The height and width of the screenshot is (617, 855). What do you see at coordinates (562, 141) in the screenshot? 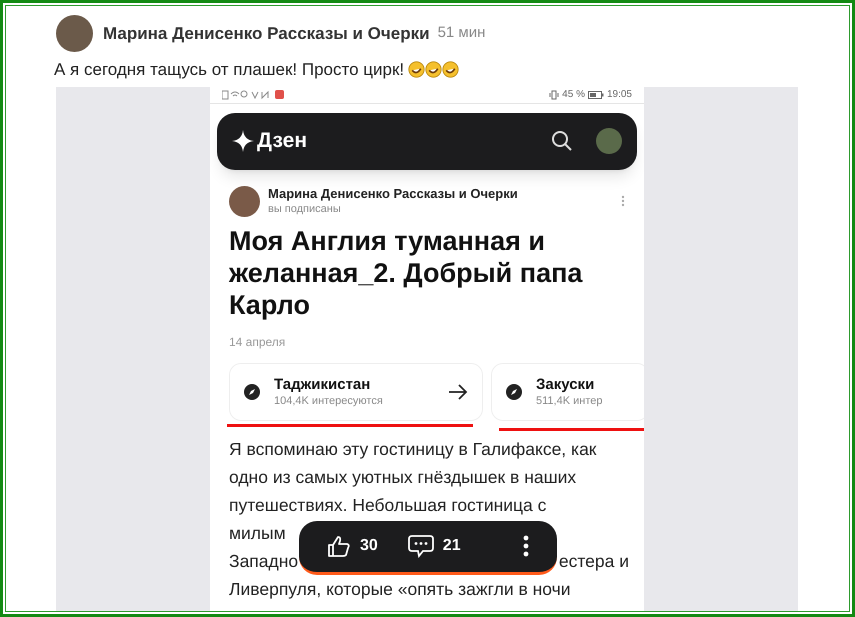
I see `search-icon` at bounding box center [562, 141].